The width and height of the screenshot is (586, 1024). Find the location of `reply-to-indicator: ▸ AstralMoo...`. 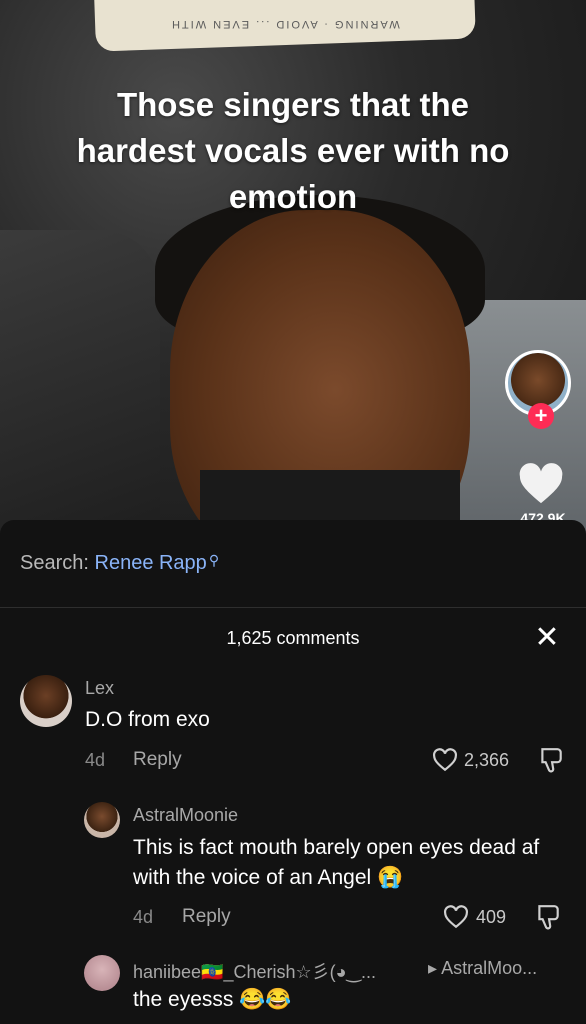

reply-to-indicator: ▸ AstralMoo... is located at coordinates (482, 968).